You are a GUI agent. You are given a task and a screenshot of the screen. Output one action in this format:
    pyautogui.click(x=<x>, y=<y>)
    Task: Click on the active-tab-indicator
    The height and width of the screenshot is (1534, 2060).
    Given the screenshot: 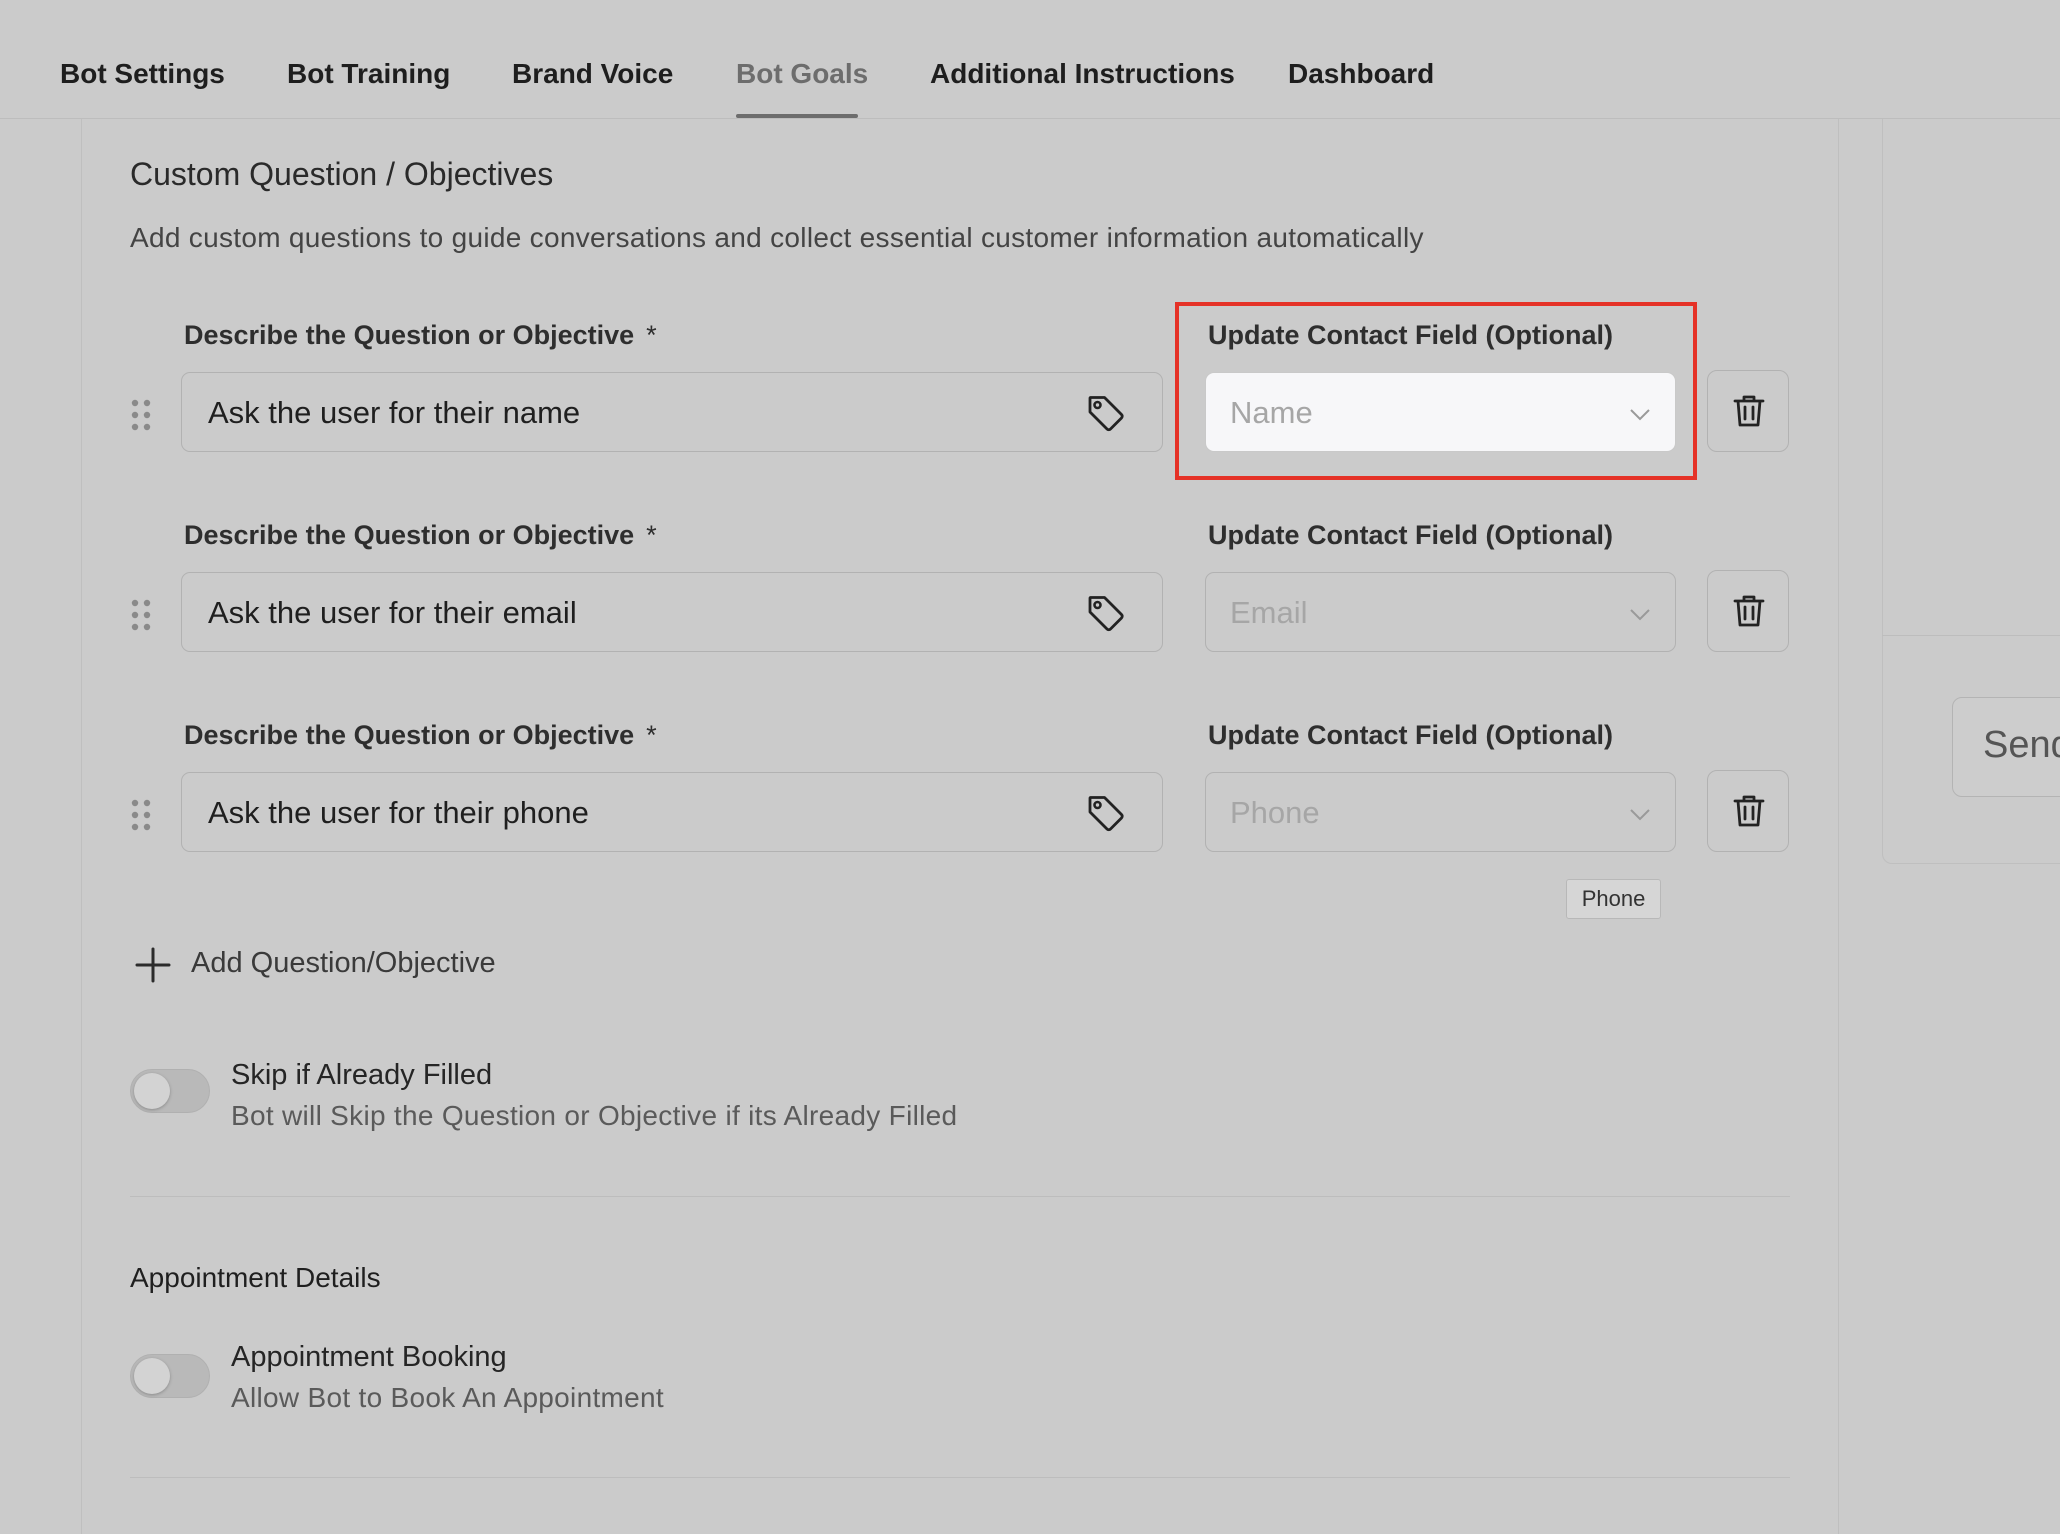 What is the action you would take?
    pyautogui.click(x=797, y=116)
    